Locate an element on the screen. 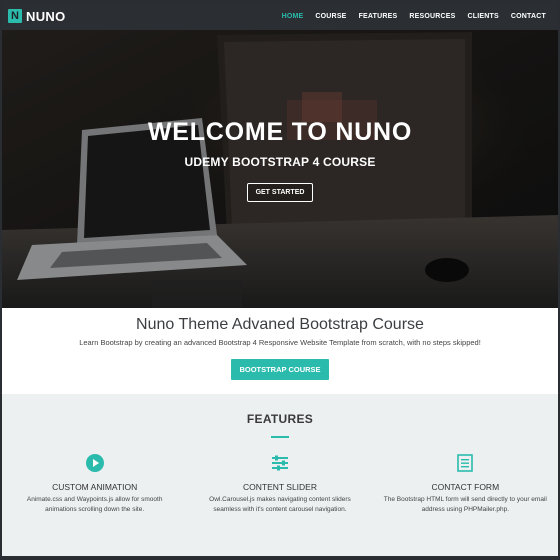 Image resolution: width=560 pixels, height=560 pixels. nav-item-contact: CONTACT is located at coordinates (528, 16).